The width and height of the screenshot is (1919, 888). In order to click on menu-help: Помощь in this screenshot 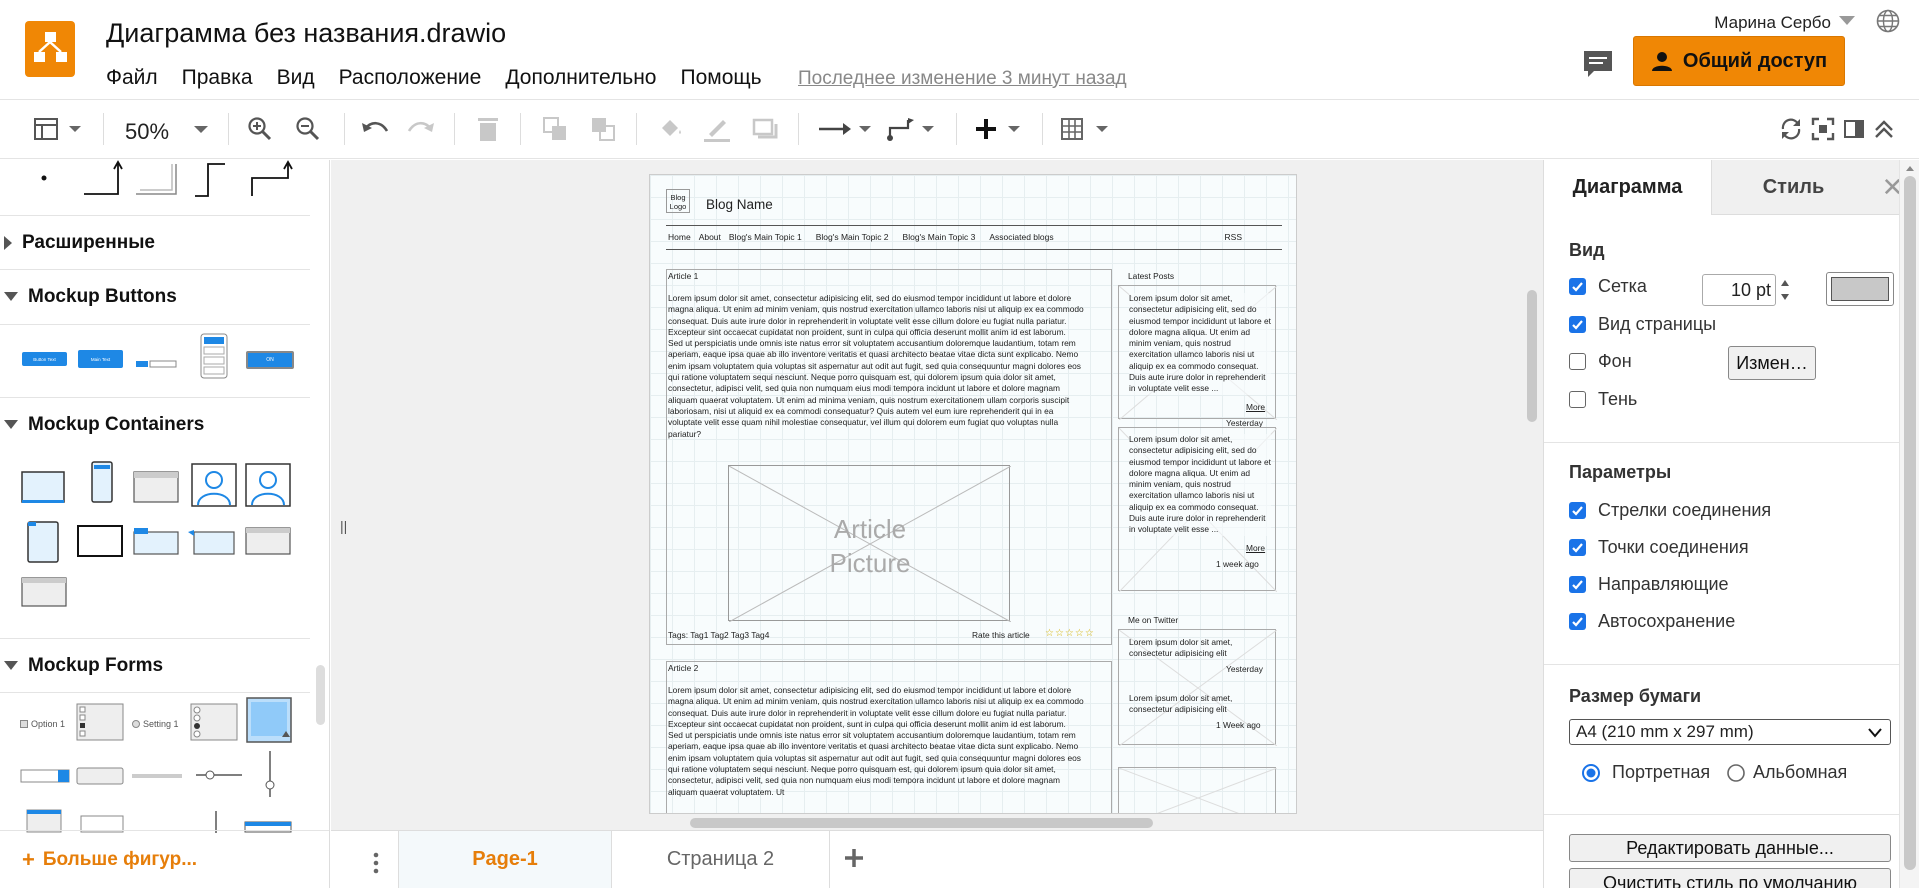, I will do `click(720, 78)`.